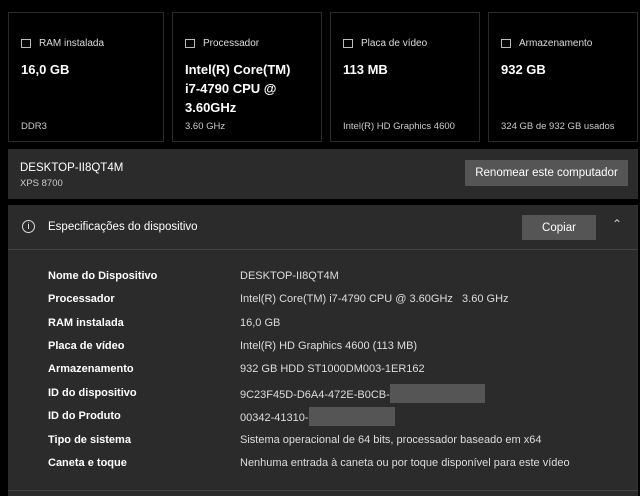 This screenshot has width=640, height=496. I want to click on specs-header: i Especificações do dispositivo Copiar ⌃, so click(323, 227).